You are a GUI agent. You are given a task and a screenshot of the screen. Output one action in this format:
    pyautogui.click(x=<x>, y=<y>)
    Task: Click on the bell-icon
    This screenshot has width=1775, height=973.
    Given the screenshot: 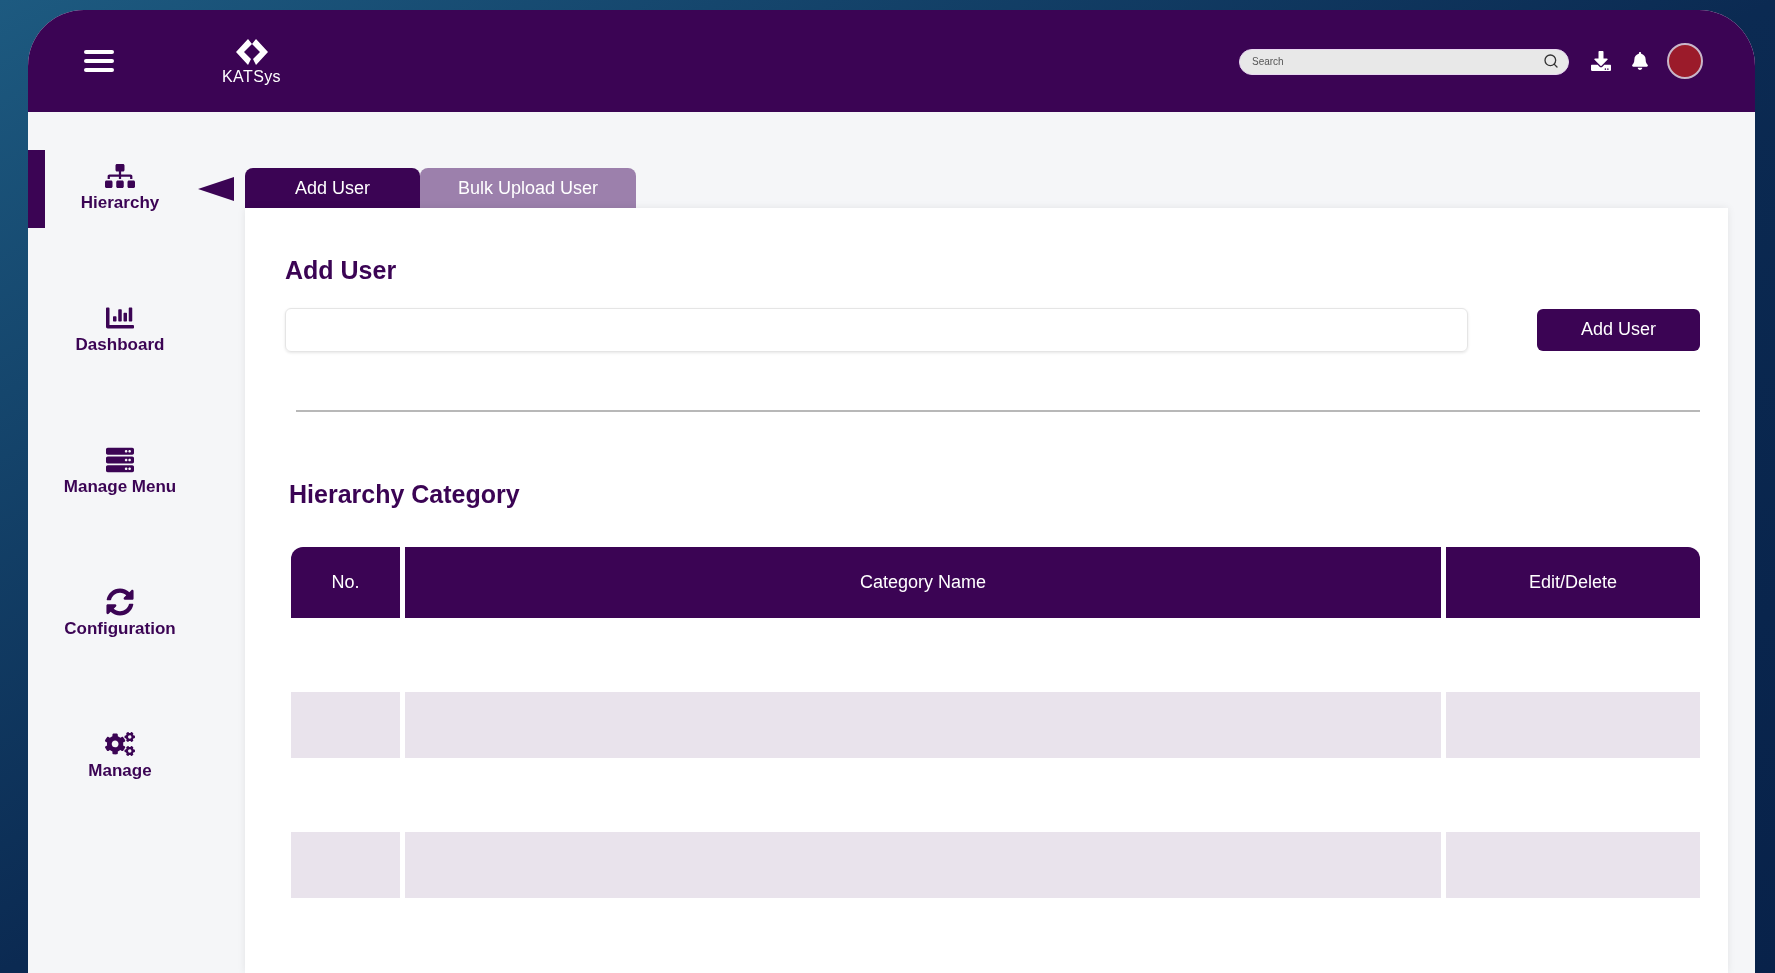 What is the action you would take?
    pyautogui.click(x=1640, y=61)
    